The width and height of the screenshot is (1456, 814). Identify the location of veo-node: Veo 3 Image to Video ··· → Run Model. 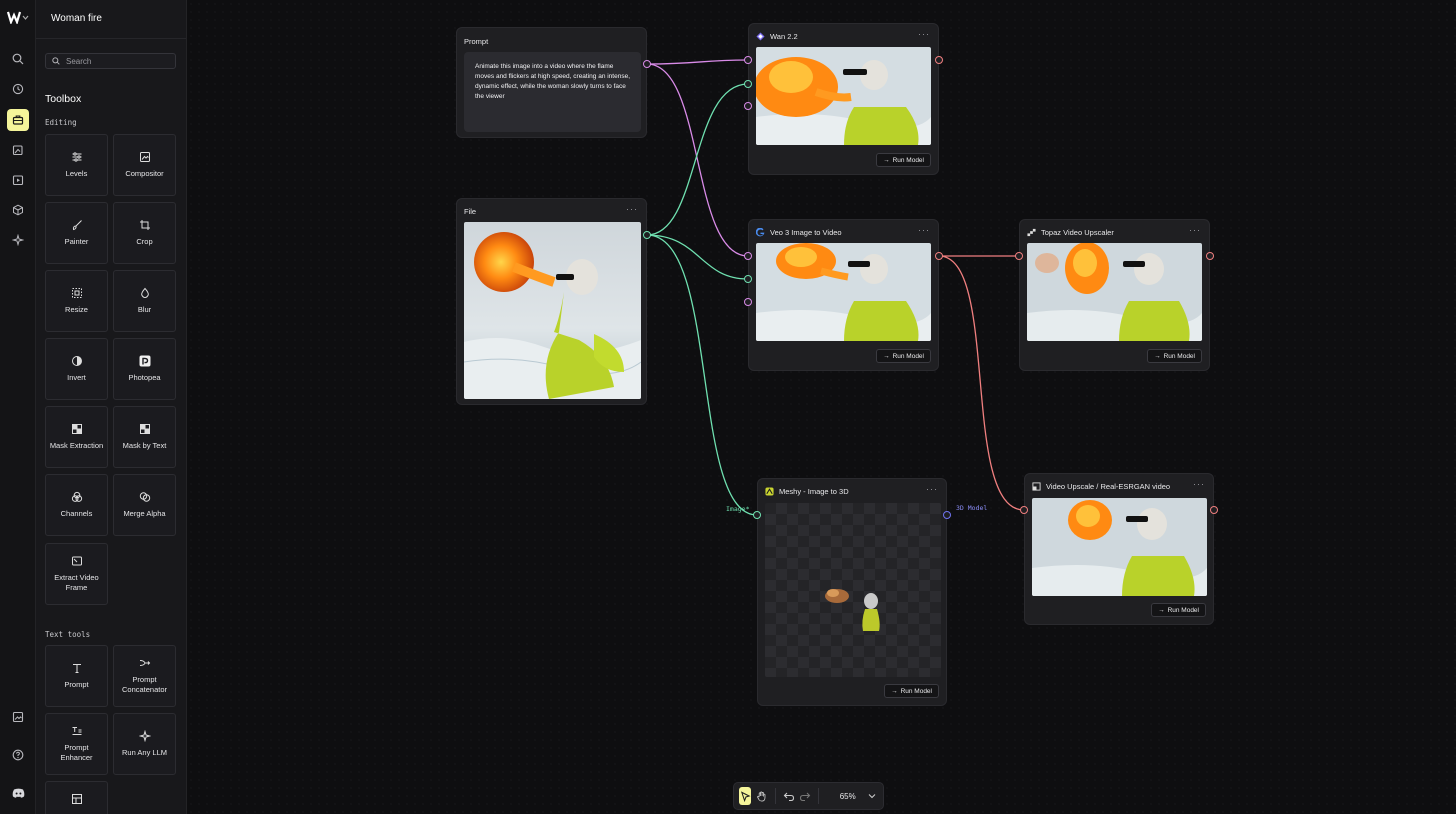
(843, 295).